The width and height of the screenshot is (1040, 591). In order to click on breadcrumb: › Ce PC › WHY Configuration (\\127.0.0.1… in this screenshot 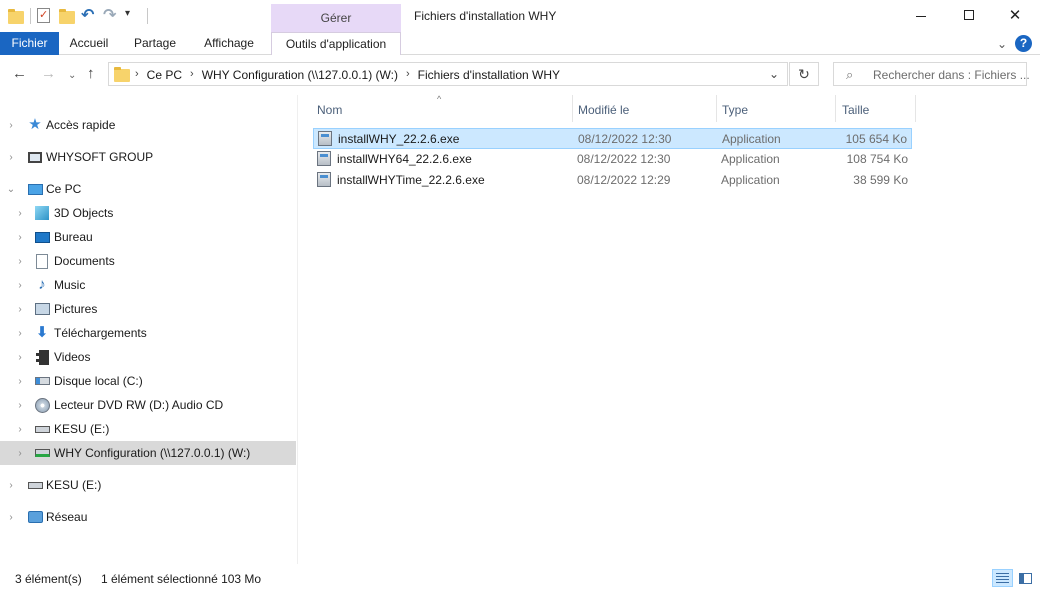, I will do `click(347, 75)`.